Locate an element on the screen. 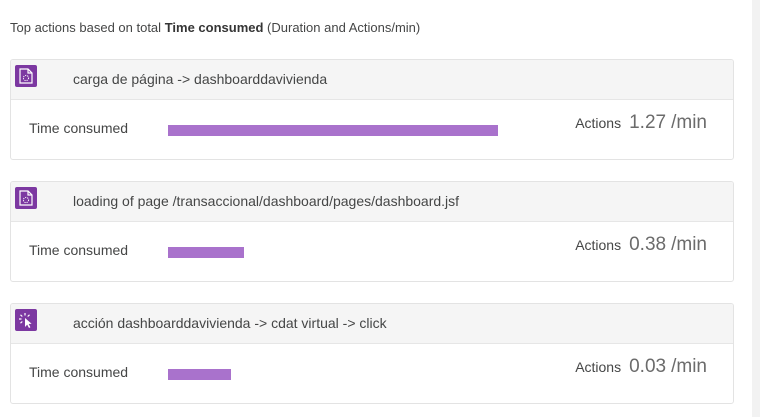  action-card-header: carga de página -> dashboarddavivienda is located at coordinates (372, 80).